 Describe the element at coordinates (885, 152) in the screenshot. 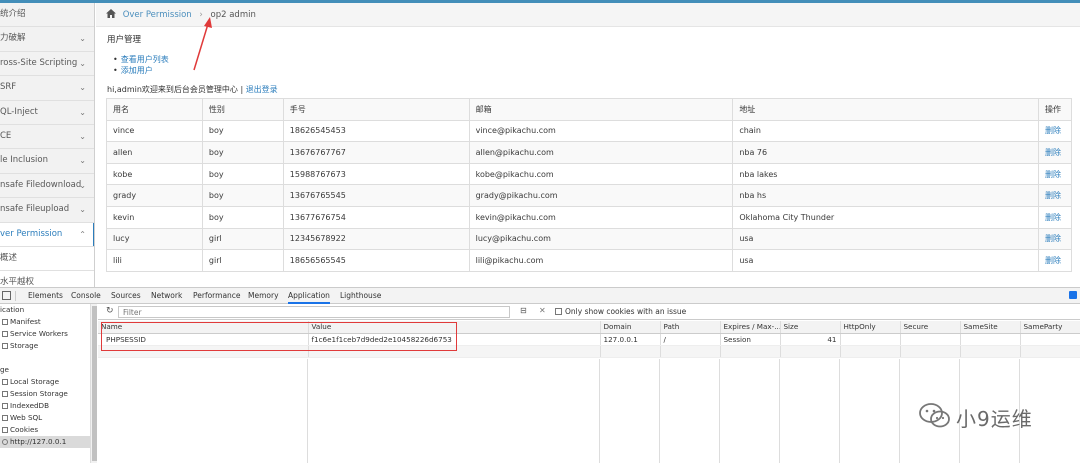

I see `cell-address: nba 76` at that location.